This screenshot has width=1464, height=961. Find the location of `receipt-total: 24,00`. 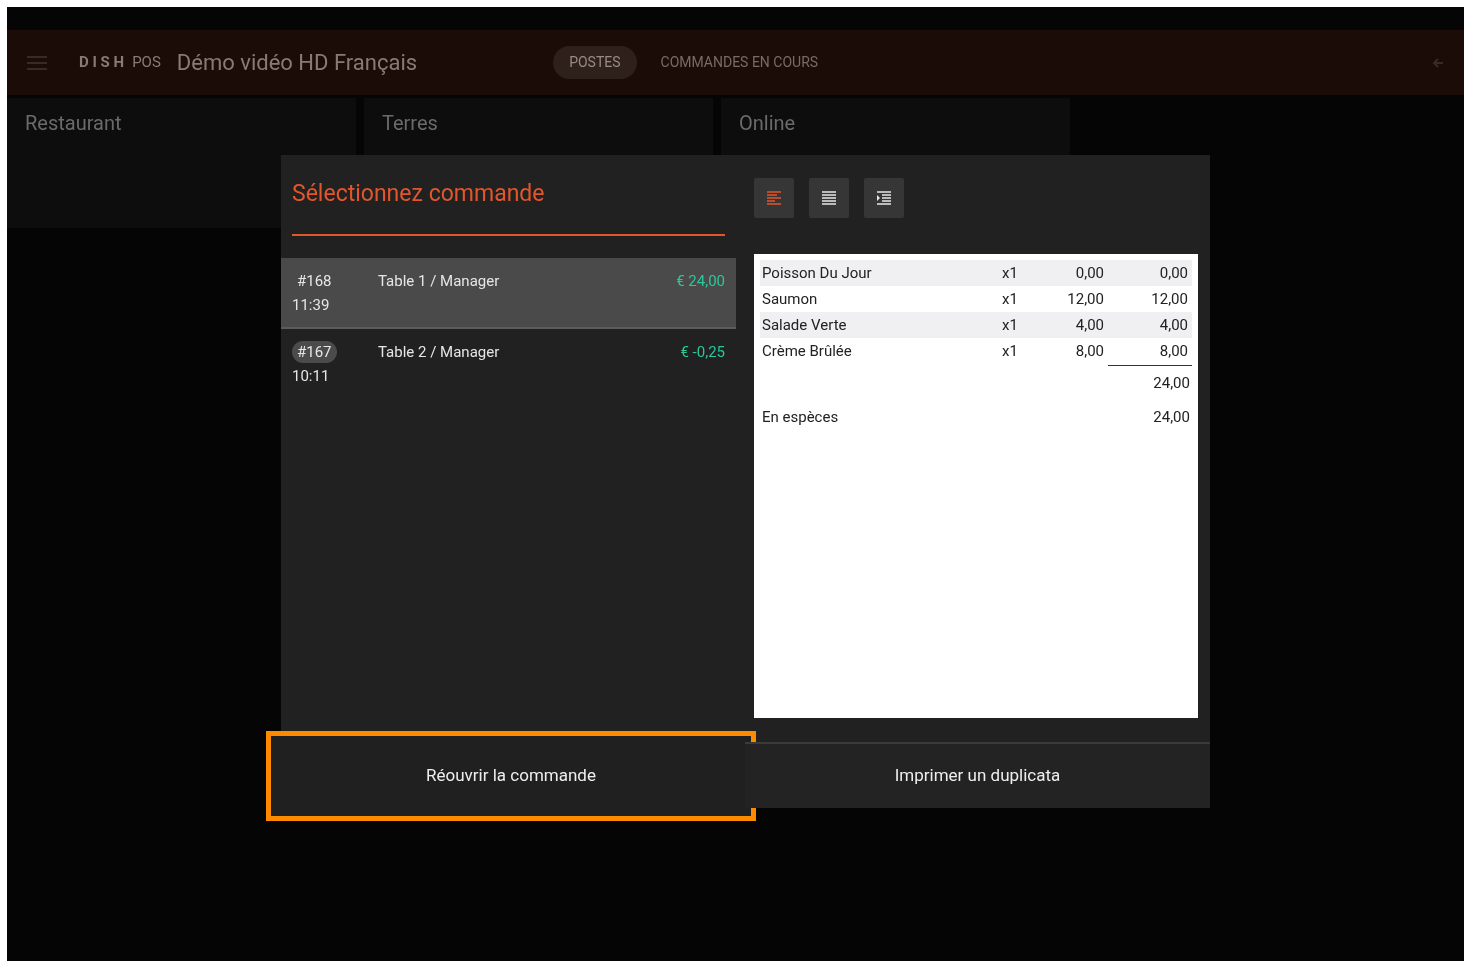

receipt-total: 24,00 is located at coordinates (1171, 383).